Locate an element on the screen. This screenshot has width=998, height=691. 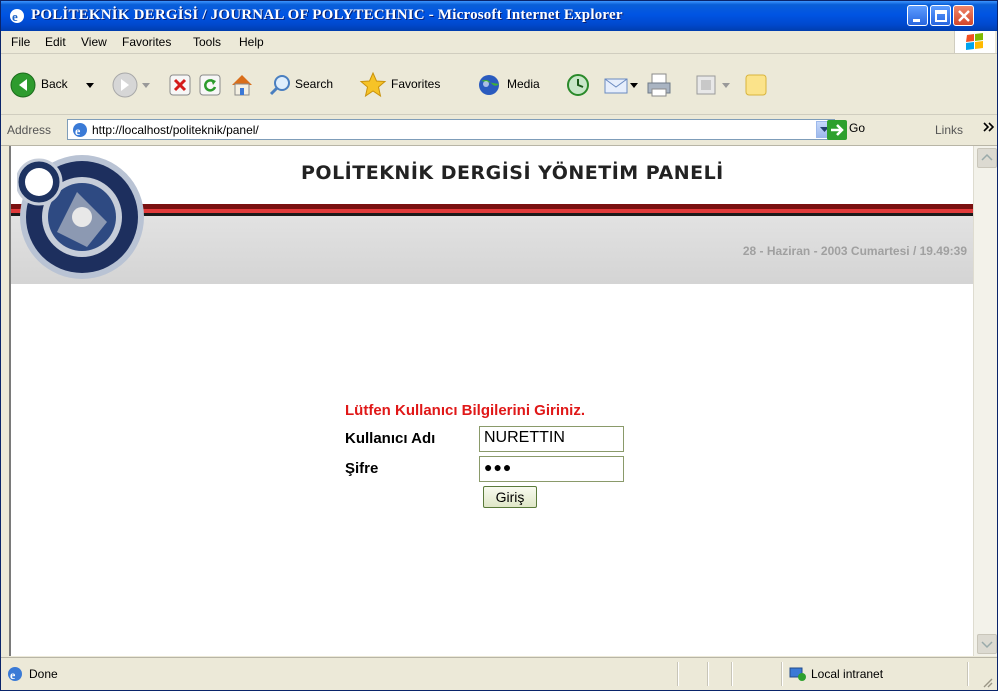
menu-tools: Tools is located at coordinates (207, 42).